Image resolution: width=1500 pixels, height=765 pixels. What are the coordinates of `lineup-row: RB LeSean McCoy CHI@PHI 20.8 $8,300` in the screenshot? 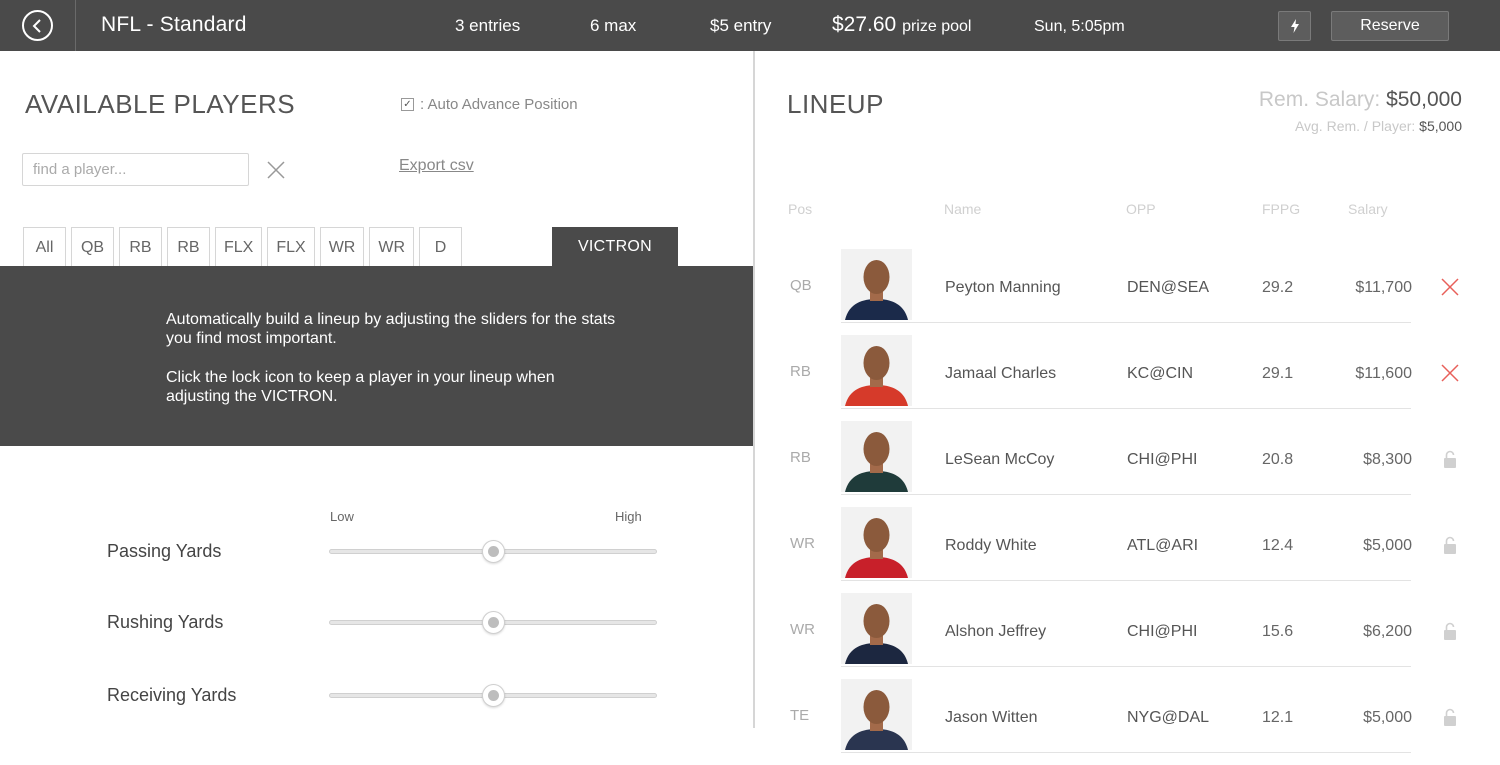 It's located at (1127, 464).